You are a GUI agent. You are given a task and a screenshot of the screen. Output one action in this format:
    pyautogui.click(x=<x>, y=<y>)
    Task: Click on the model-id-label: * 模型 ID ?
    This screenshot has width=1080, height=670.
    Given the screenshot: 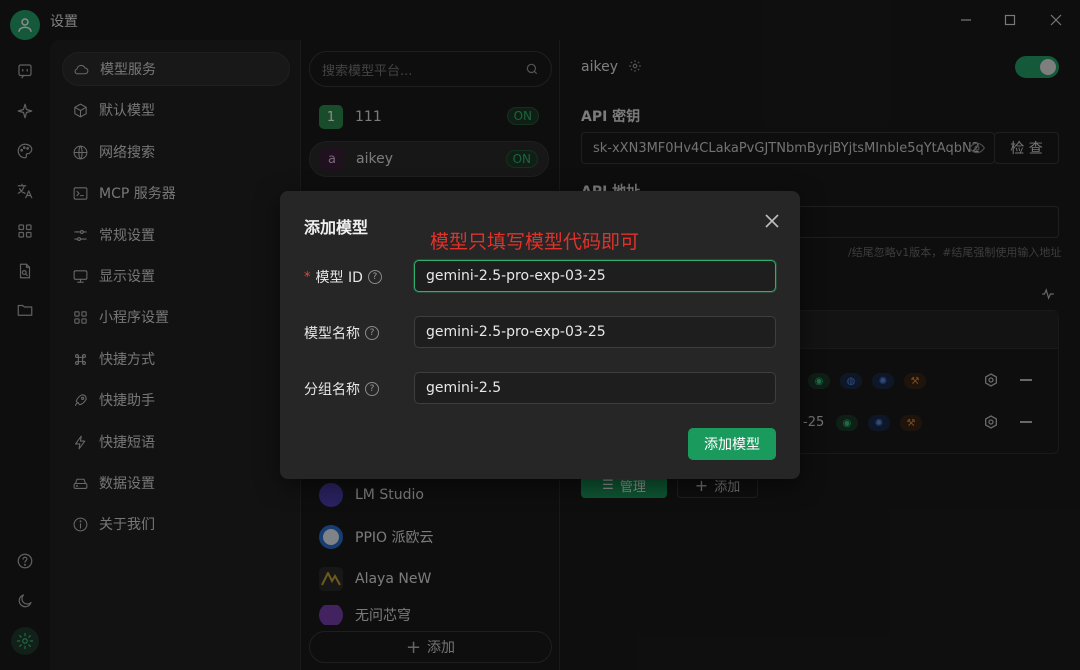 What is the action you would take?
    pyautogui.click(x=343, y=277)
    